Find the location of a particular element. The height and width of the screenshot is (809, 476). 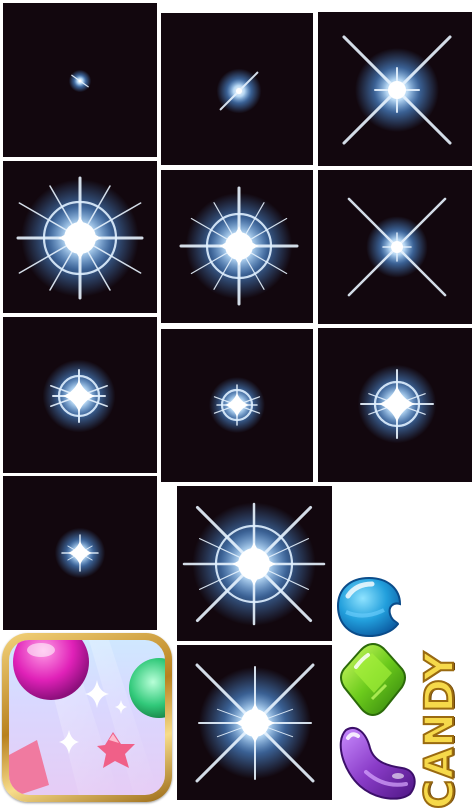

blue-round-candy-icon is located at coordinates (369, 606).